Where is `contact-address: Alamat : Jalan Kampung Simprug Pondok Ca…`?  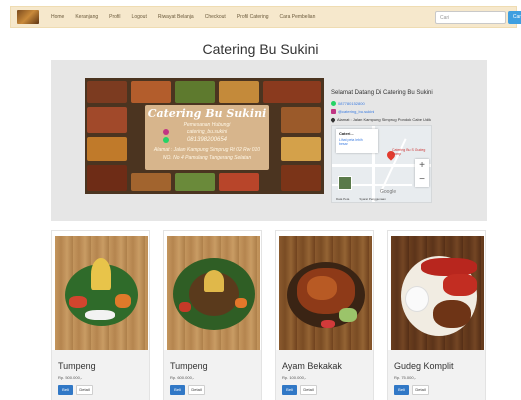 contact-address: Alamat : Jalan Kampung Simprug Pondok Ca… is located at coordinates (384, 119).